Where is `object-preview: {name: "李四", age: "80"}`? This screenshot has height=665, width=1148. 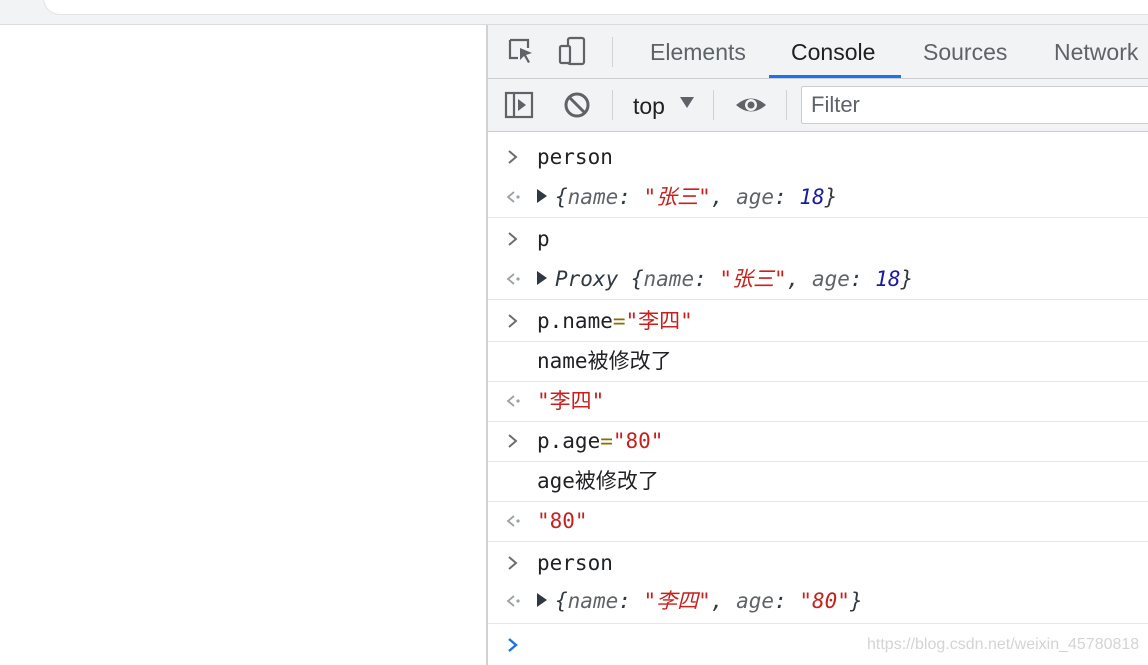
object-preview: {name: "李四", age: "80"} is located at coordinates (700, 601).